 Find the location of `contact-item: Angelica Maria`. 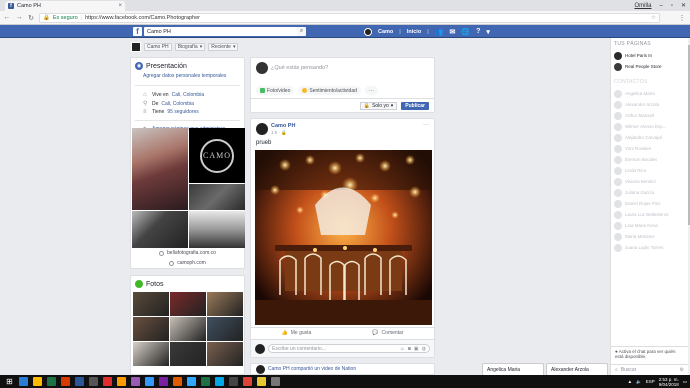

contact-item: Angelica Maria is located at coordinates (649, 93).